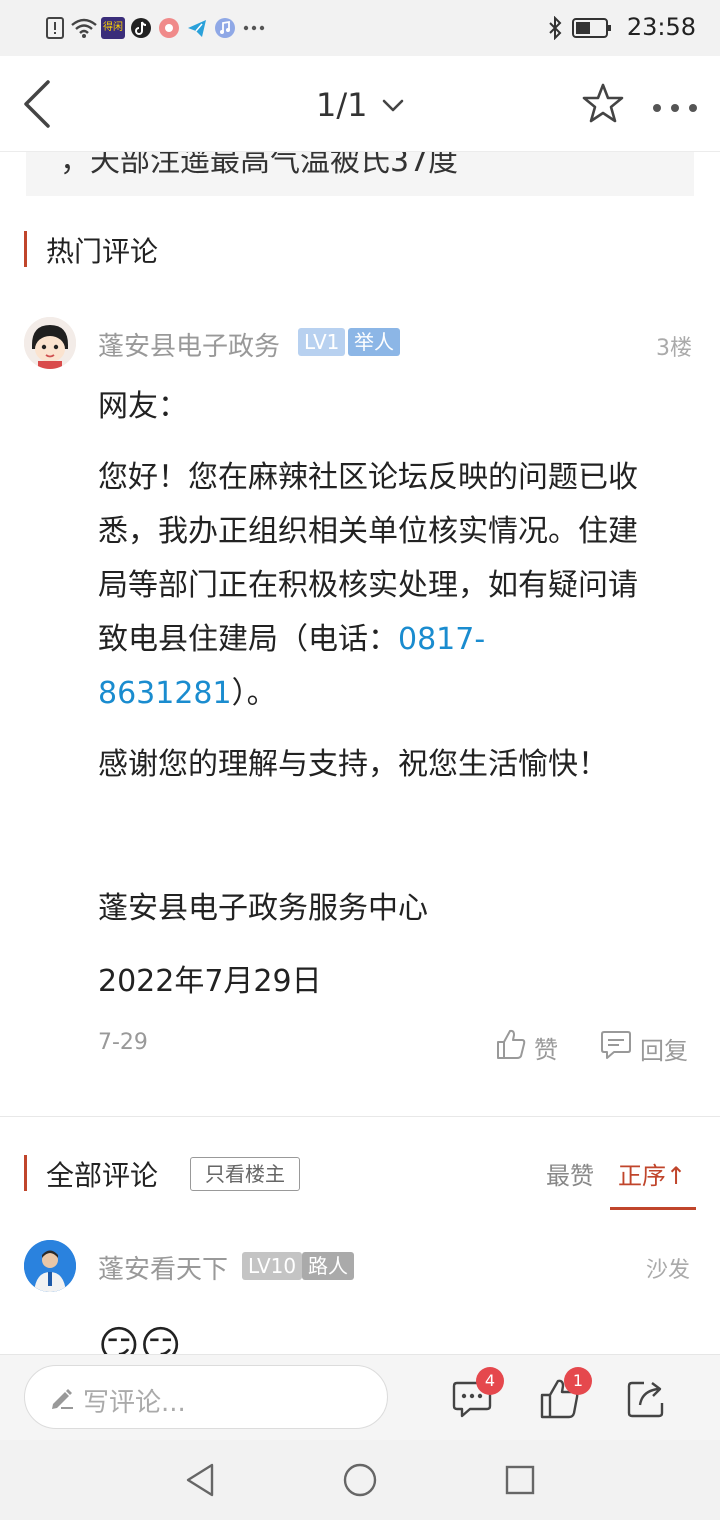  What do you see at coordinates (210, 981) in the screenshot?
I see `comment-date-line: 2022年7月29日` at bounding box center [210, 981].